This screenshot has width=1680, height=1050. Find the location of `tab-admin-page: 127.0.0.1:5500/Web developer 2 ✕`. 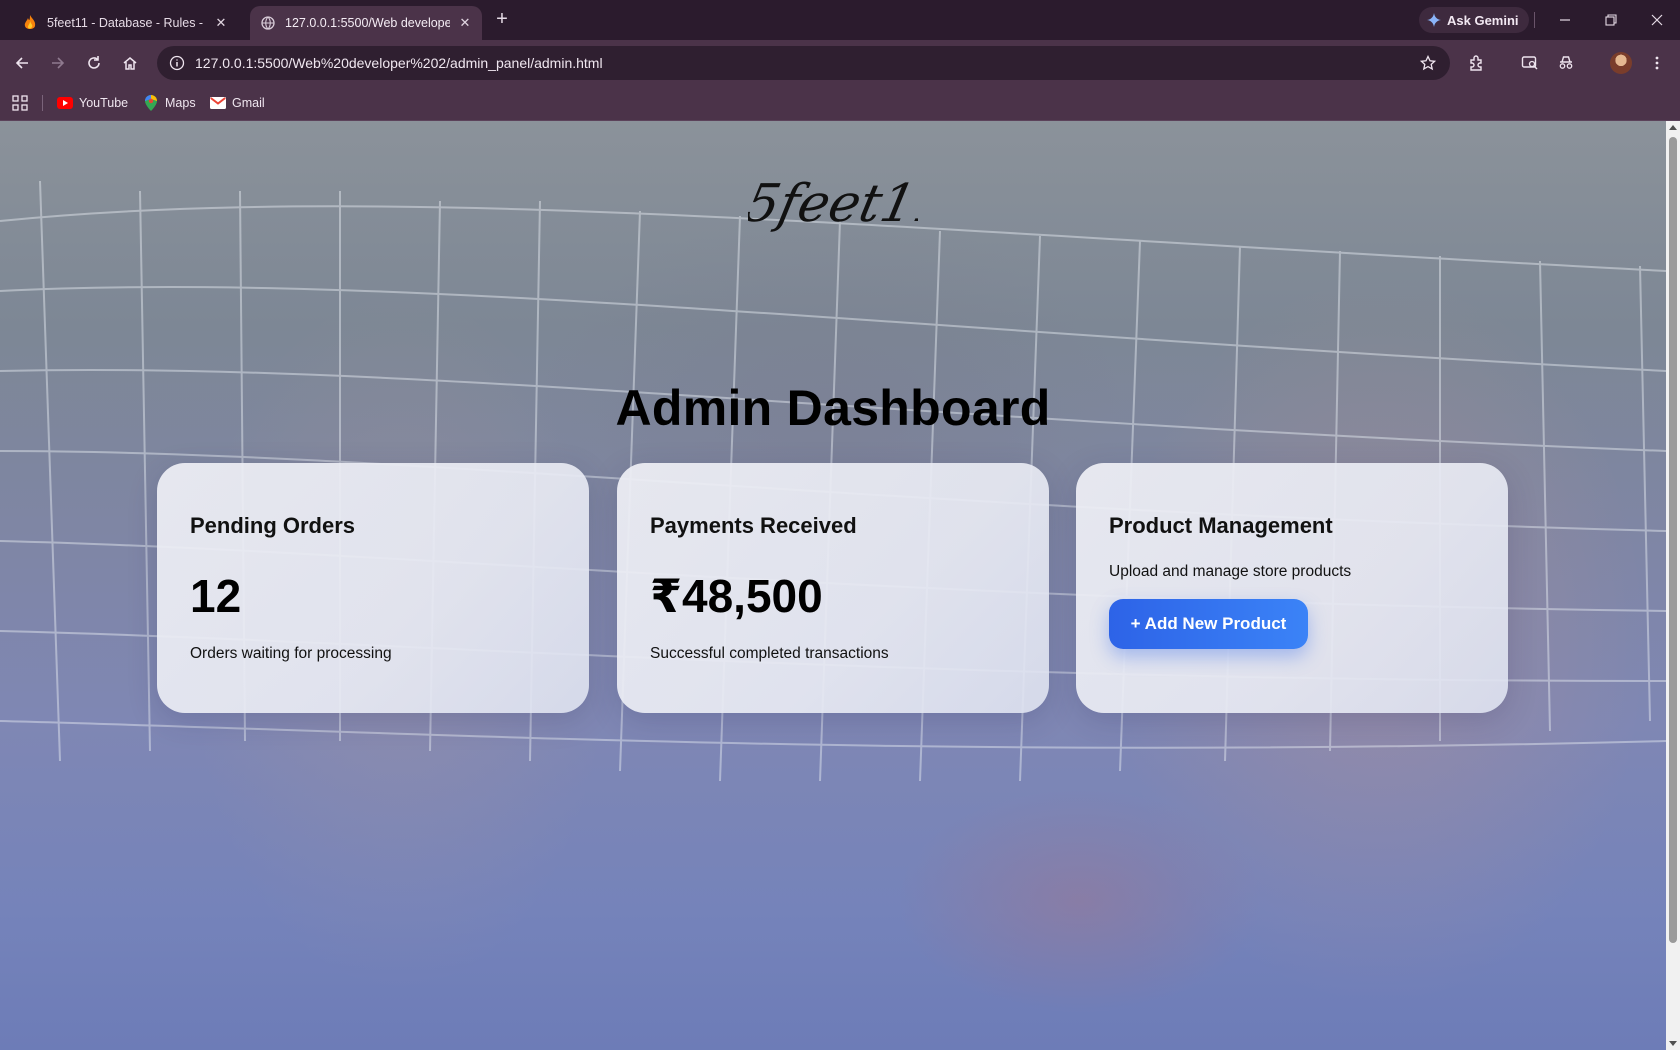

tab-admin-page: 127.0.0.1:5500/Web developer 2 ✕ is located at coordinates (366, 23).